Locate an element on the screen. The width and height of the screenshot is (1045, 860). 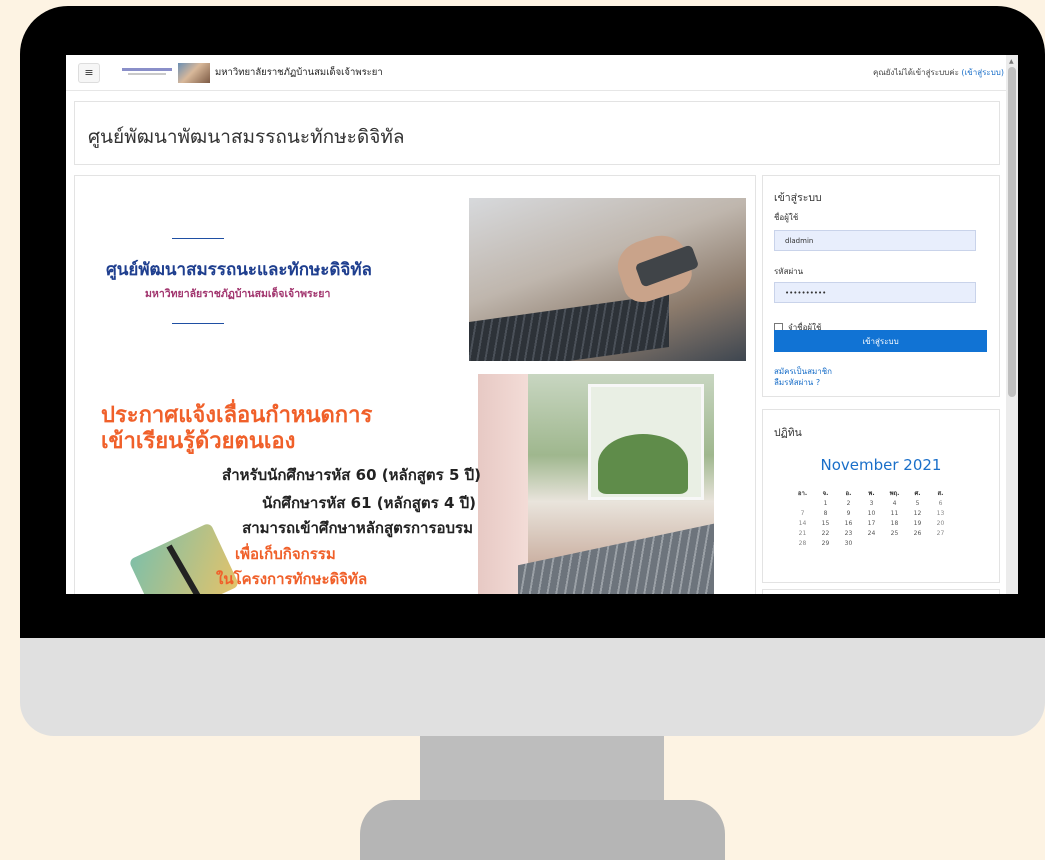
login-block-title: เข้าสู่ระบบ is located at coordinates (798, 198).